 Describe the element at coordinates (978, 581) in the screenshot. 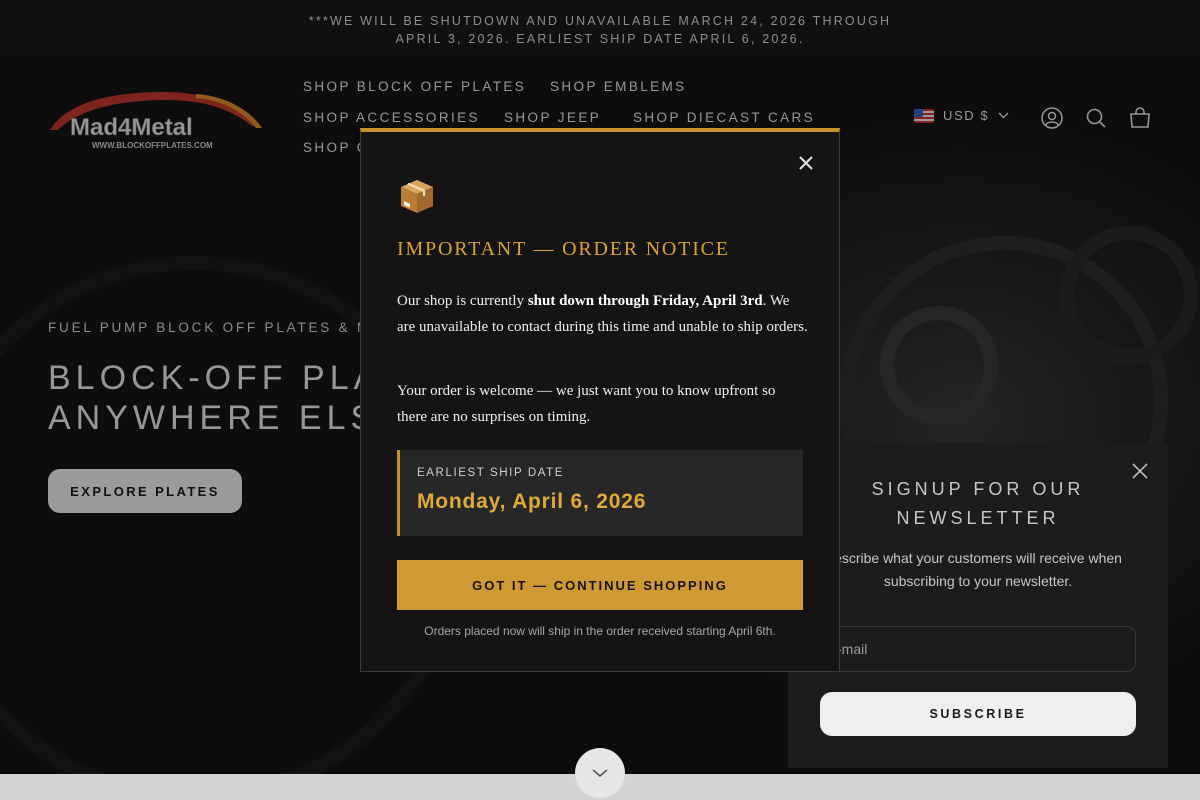

I see `newsletter-desc-line-2: subscribing to your newsletter.` at that location.